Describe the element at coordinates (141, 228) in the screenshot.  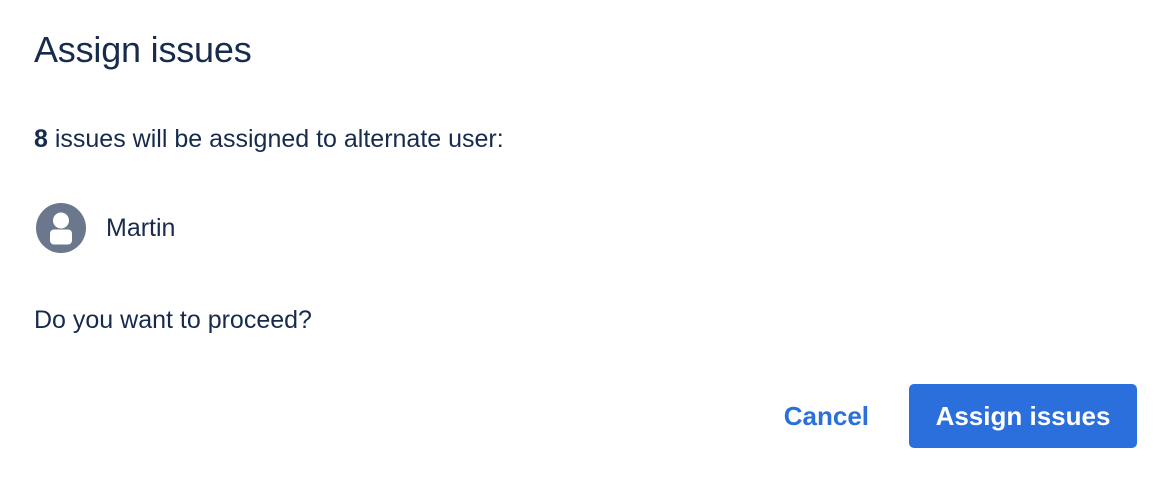
I see `user-name: Martin` at that location.